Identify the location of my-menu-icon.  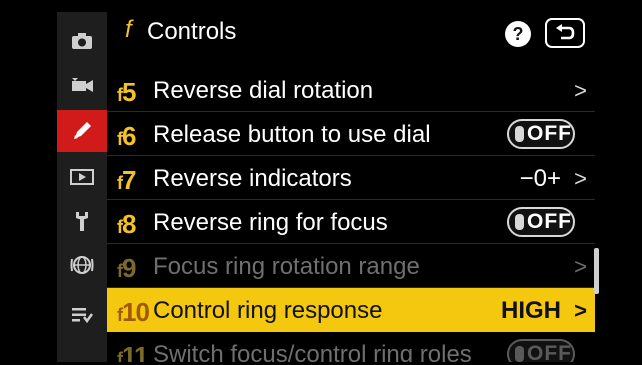
(82, 316).